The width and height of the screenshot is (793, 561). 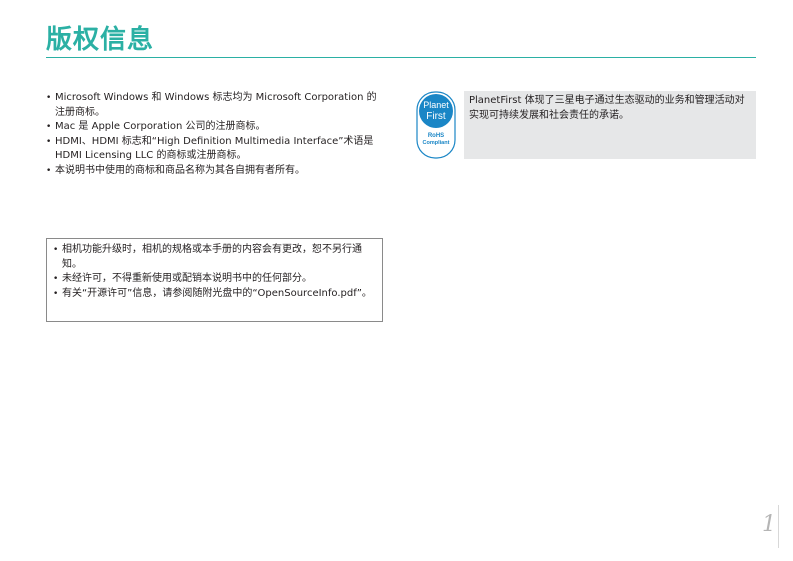 I want to click on planetfirst-logo-word2: First, so click(x=436, y=116).